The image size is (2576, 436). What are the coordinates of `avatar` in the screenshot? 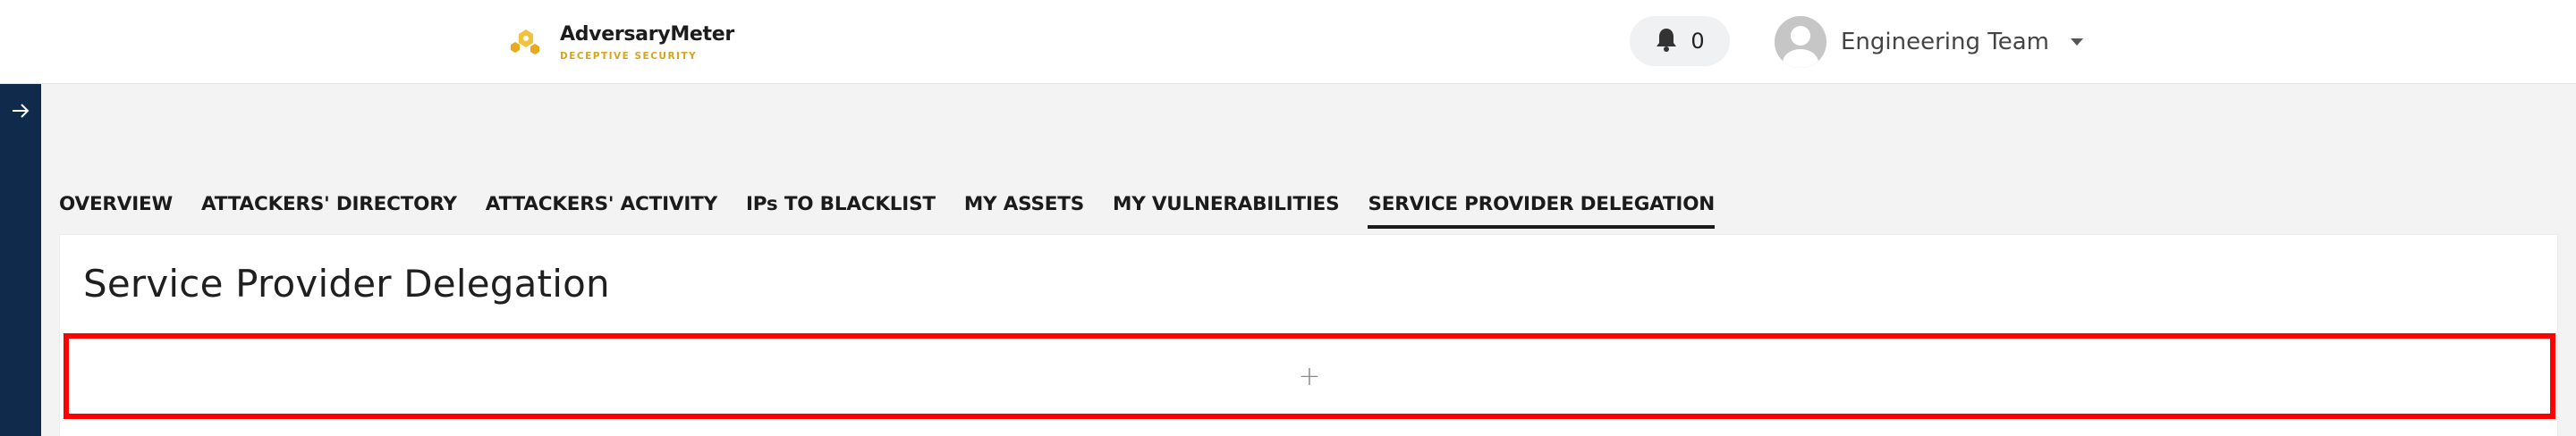 It's located at (1800, 42).